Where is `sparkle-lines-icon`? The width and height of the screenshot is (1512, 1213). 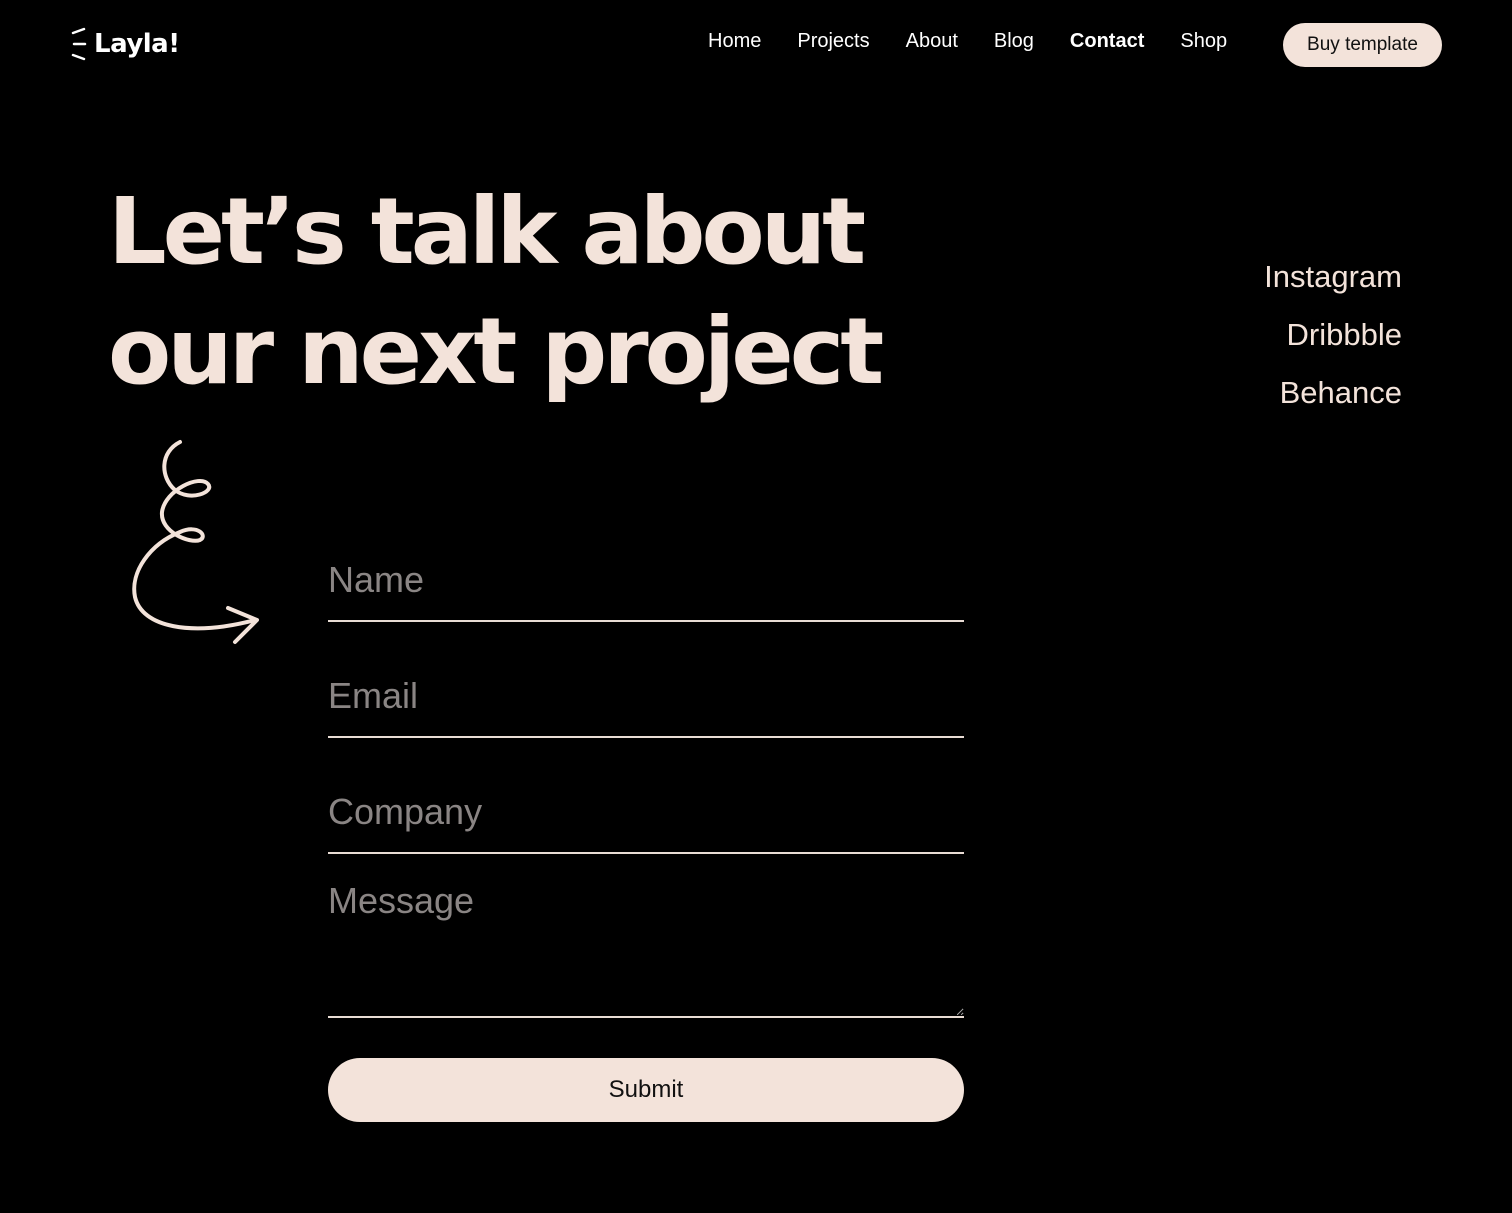 sparkle-lines-icon is located at coordinates (79, 44).